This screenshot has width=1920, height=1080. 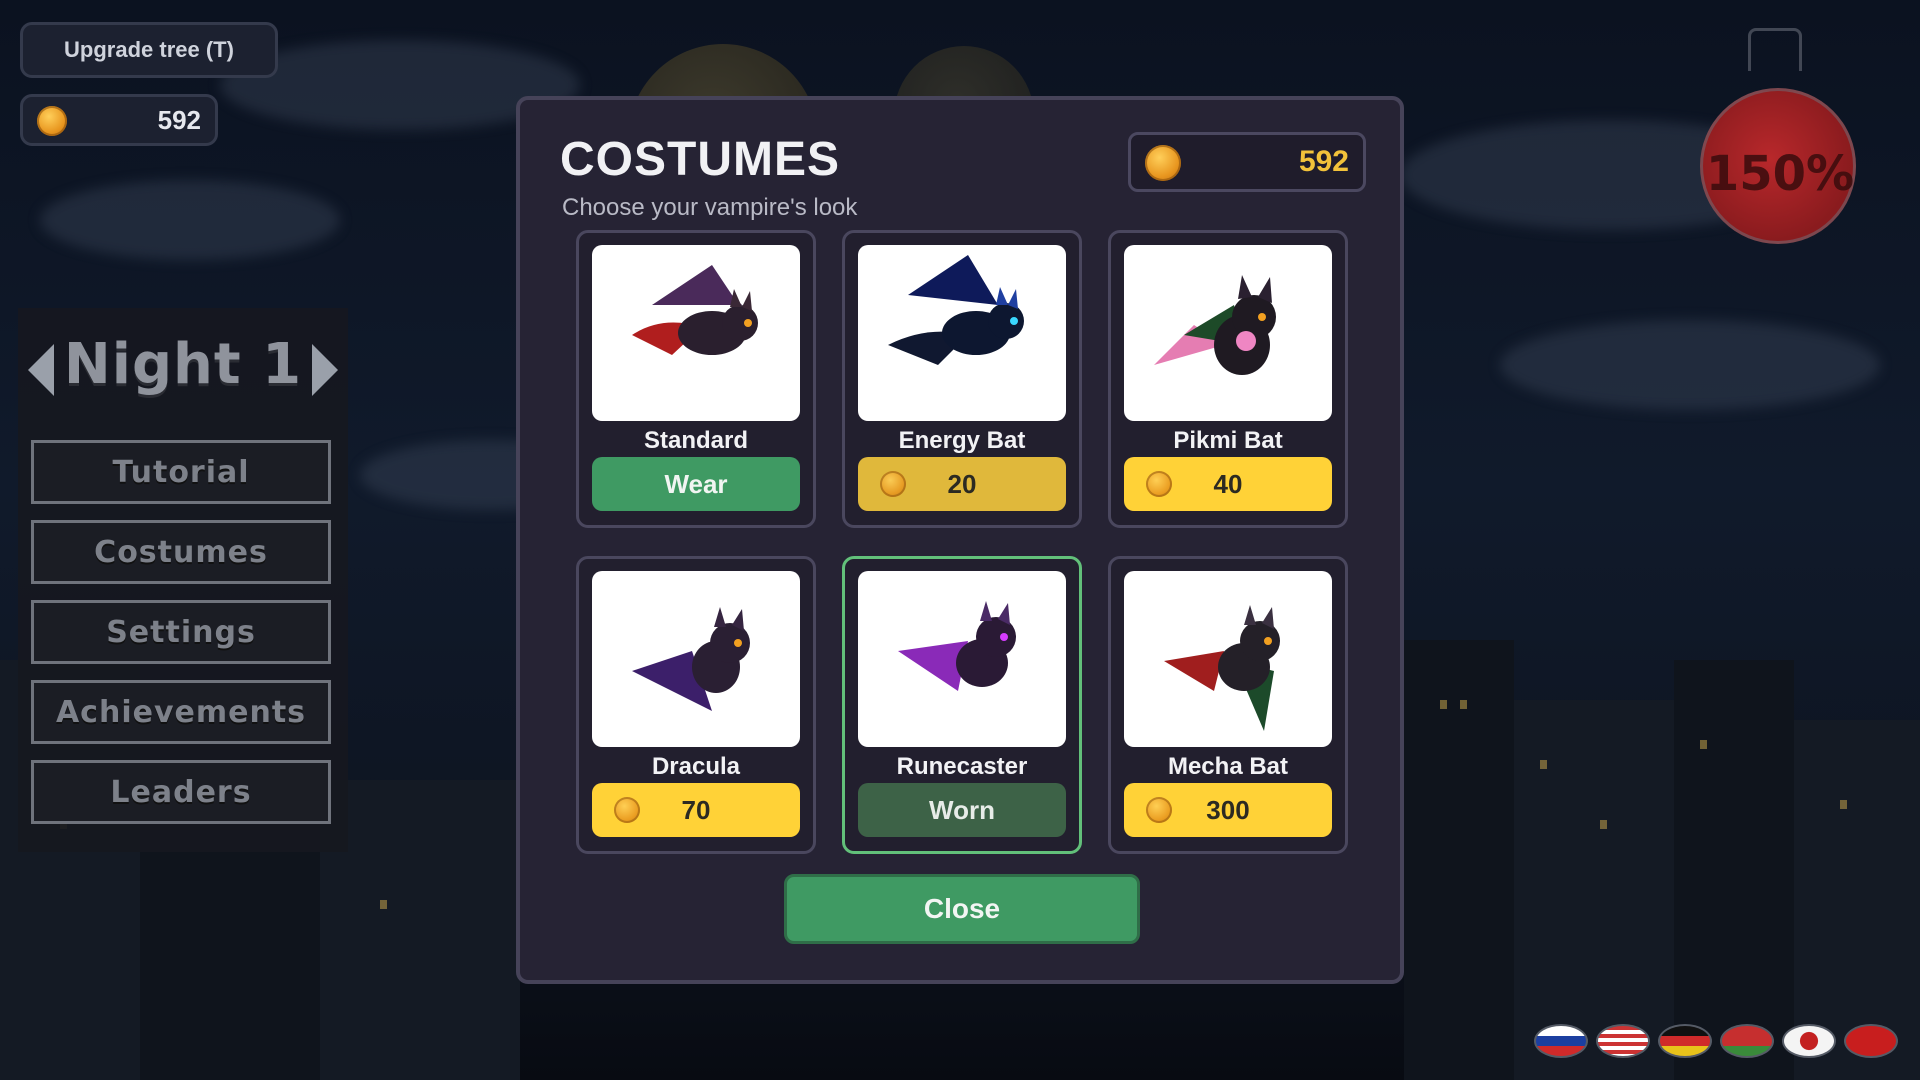 I want to click on night-label: Night 1, so click(x=183, y=364).